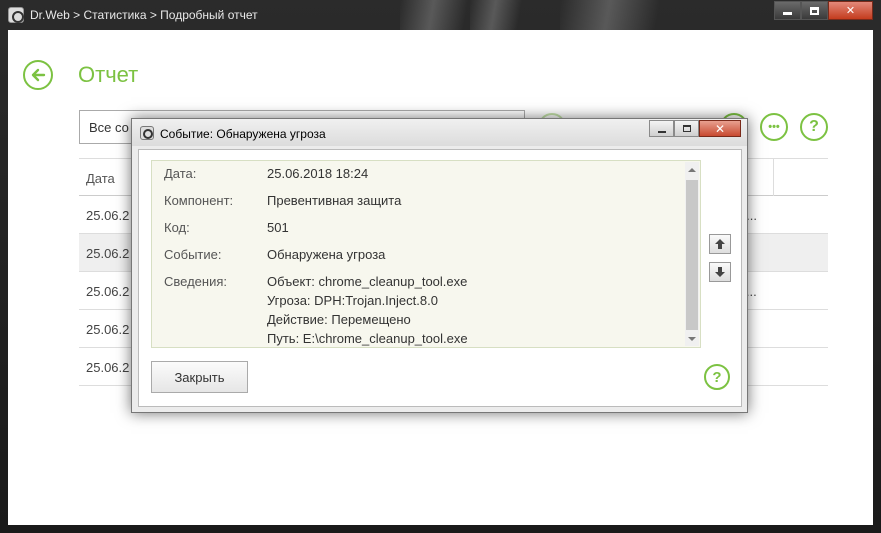 The width and height of the screenshot is (881, 533). Describe the element at coordinates (147, 133) in the screenshot. I see `drweb-dialog-icon` at that location.